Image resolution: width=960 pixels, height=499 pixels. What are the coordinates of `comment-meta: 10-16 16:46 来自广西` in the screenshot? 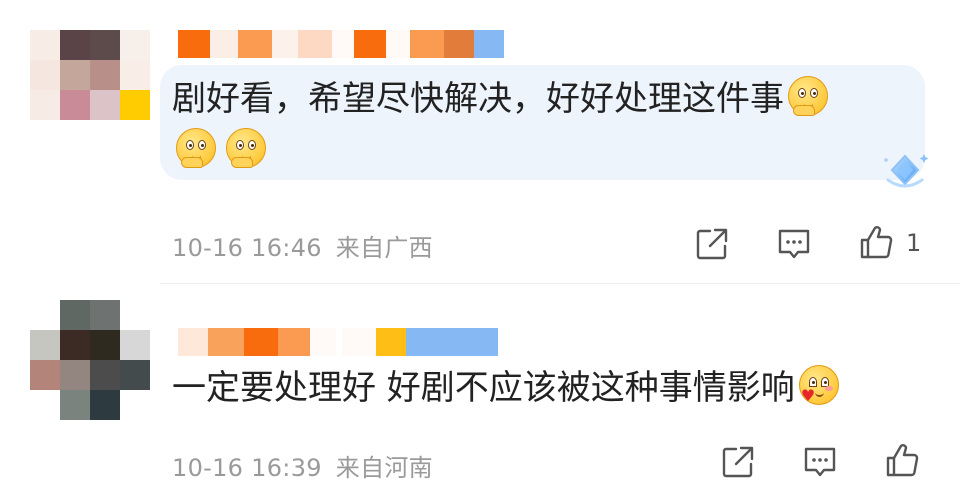 It's located at (302, 245).